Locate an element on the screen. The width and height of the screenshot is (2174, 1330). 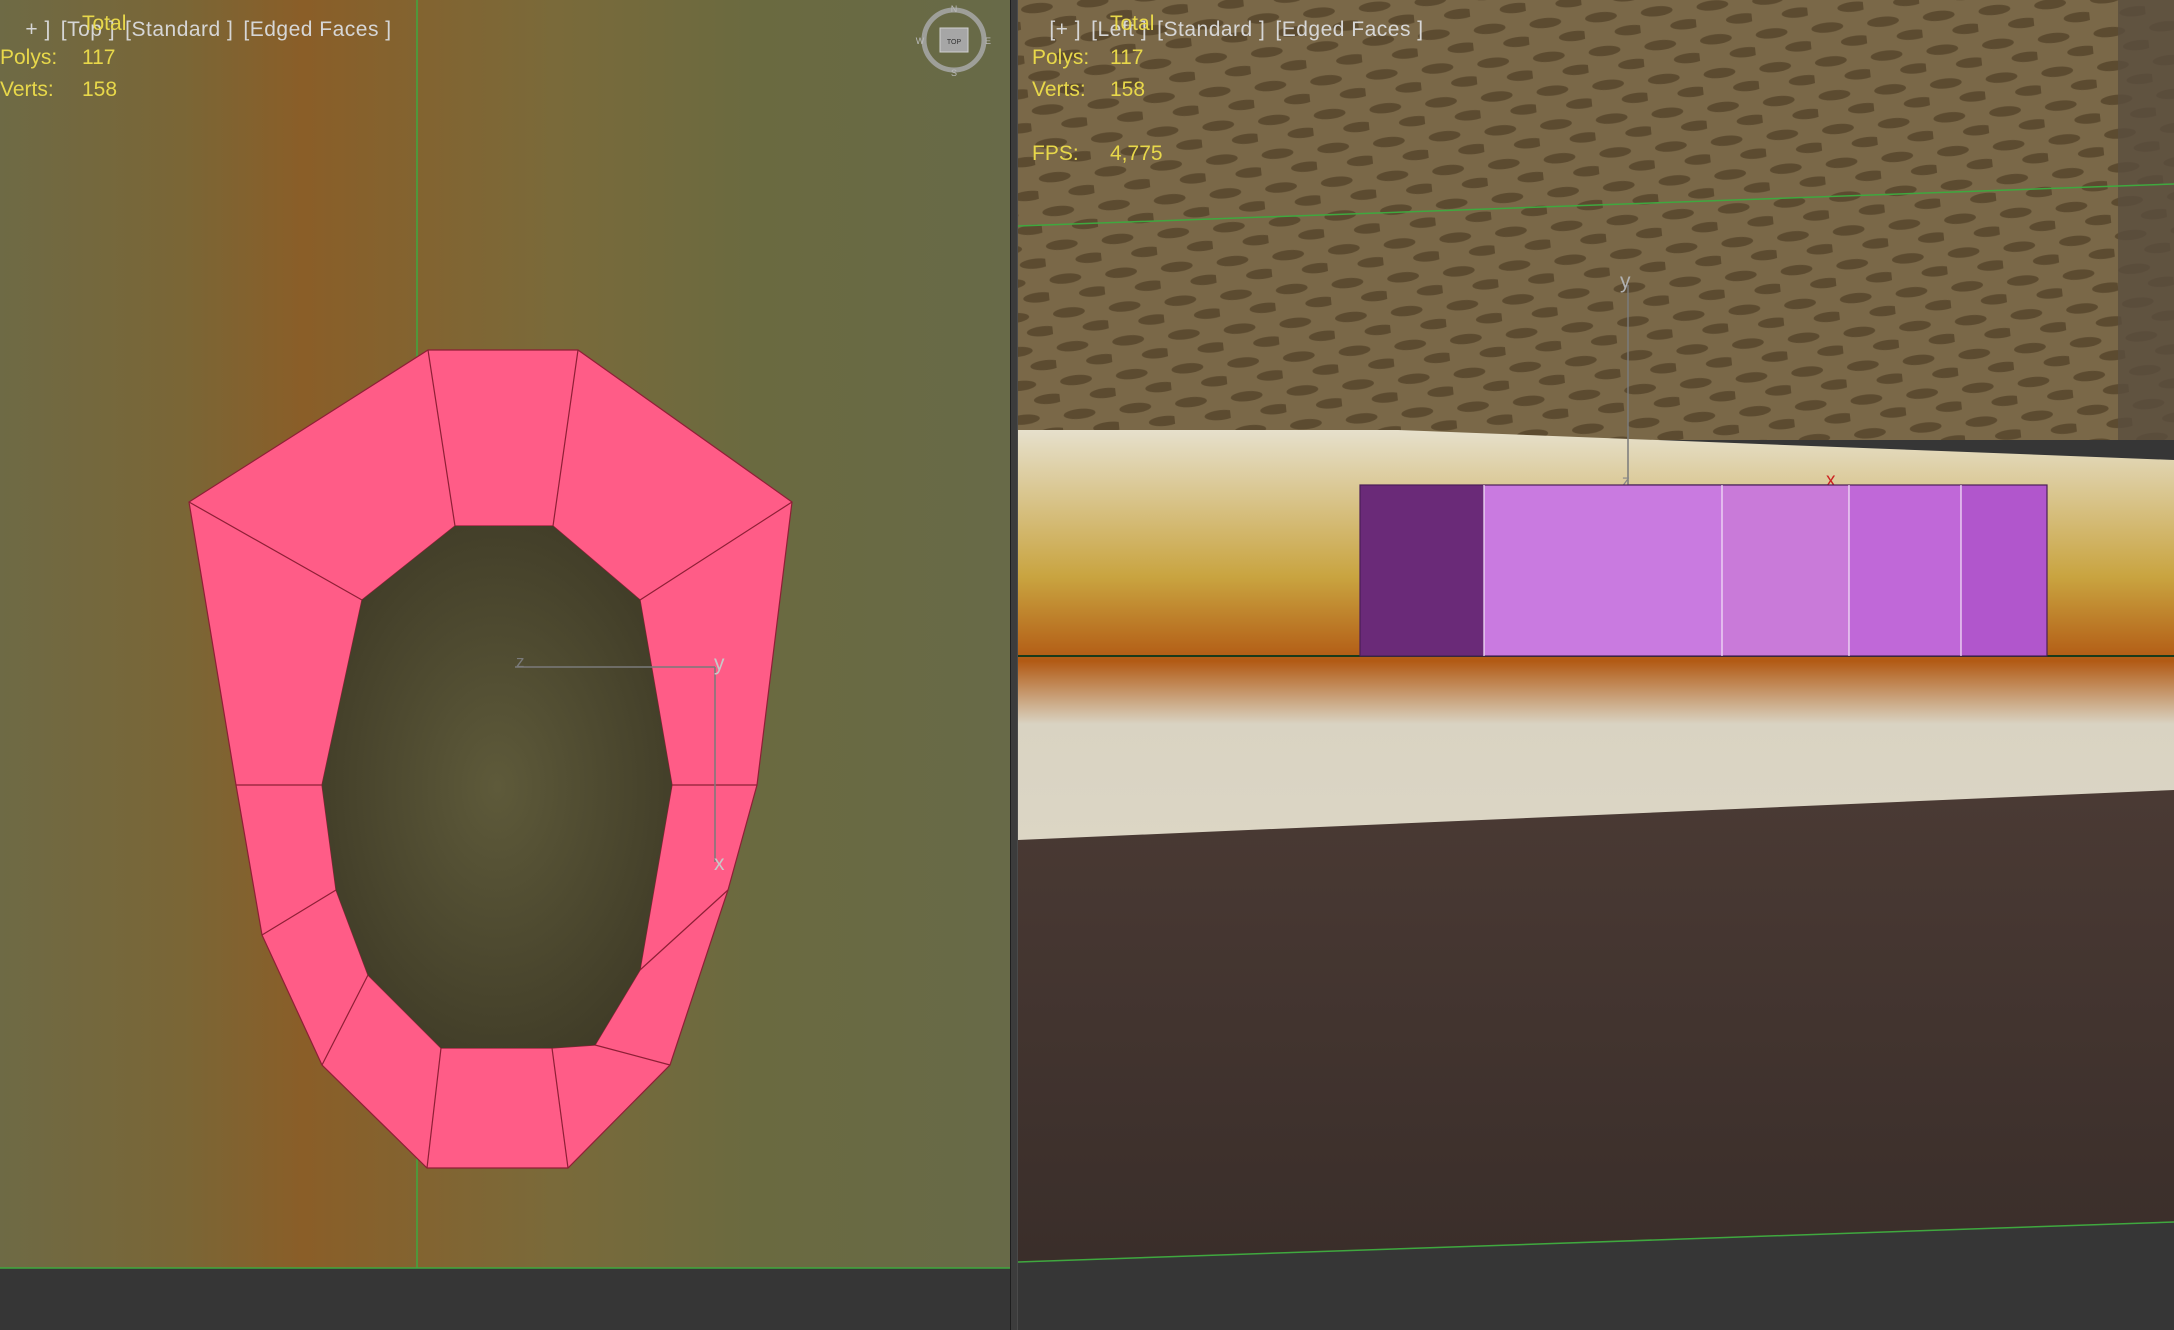
stats-fps-label: FPS: is located at coordinates (1055, 153).